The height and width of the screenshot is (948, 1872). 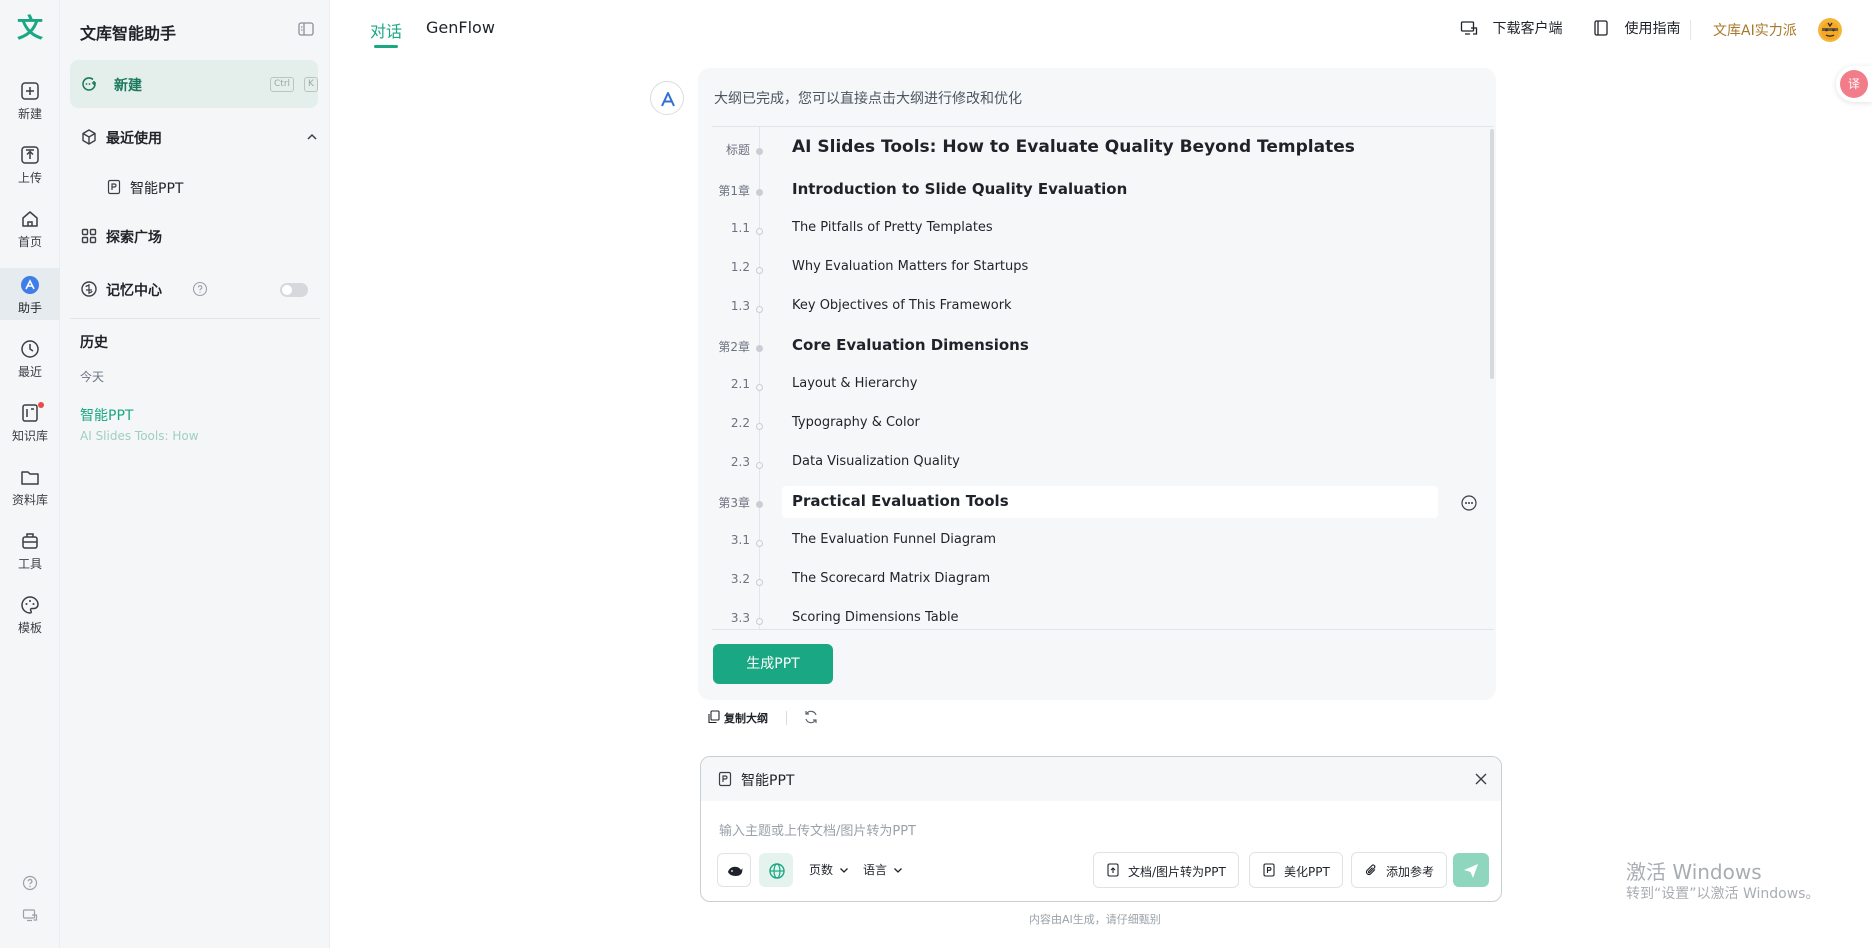 I want to click on ppt-doc-icon, so click(x=1269, y=870).